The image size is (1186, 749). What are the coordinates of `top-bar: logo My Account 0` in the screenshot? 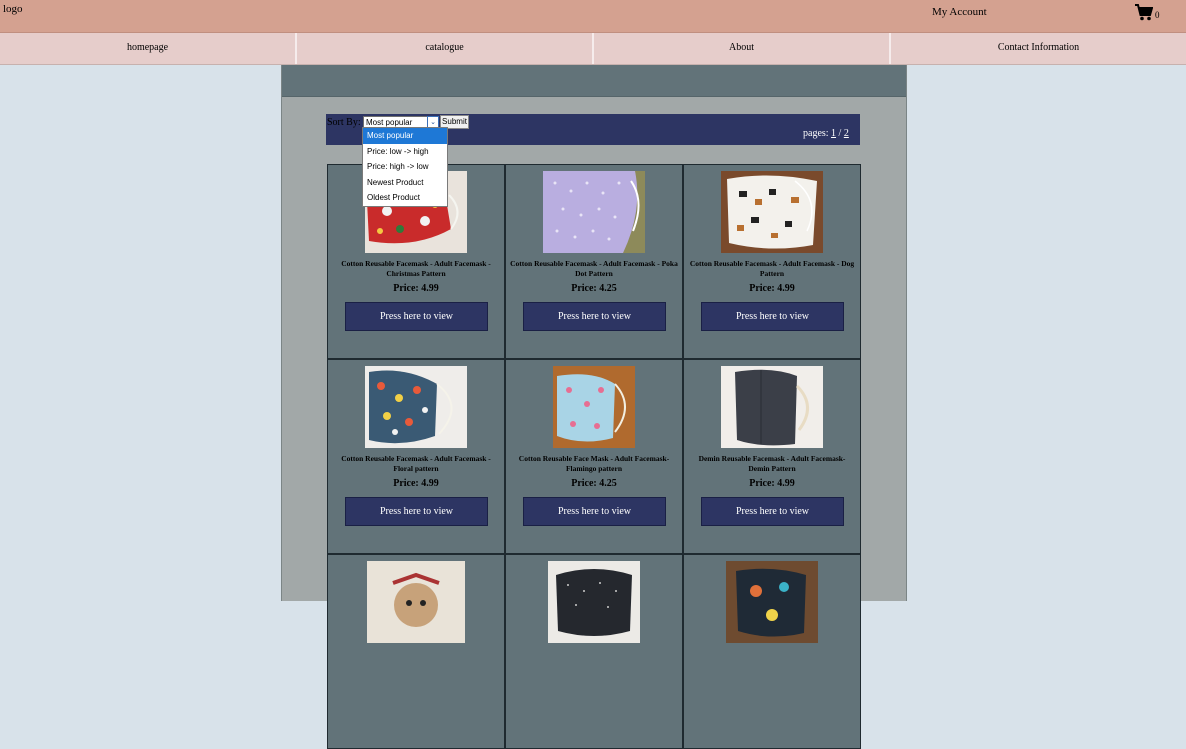 It's located at (593, 16).